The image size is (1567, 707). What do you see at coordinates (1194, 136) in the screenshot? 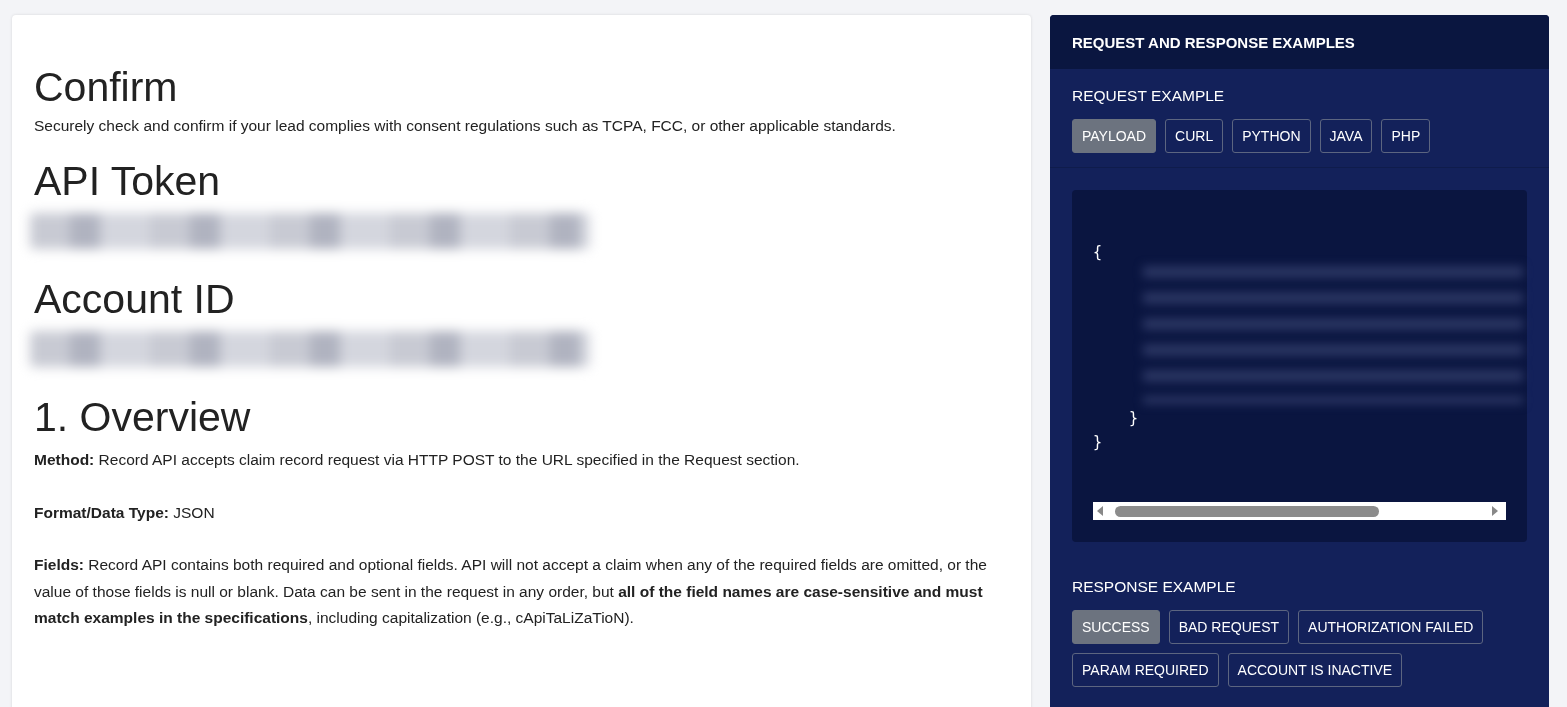
I see `example-tab: CURL` at bounding box center [1194, 136].